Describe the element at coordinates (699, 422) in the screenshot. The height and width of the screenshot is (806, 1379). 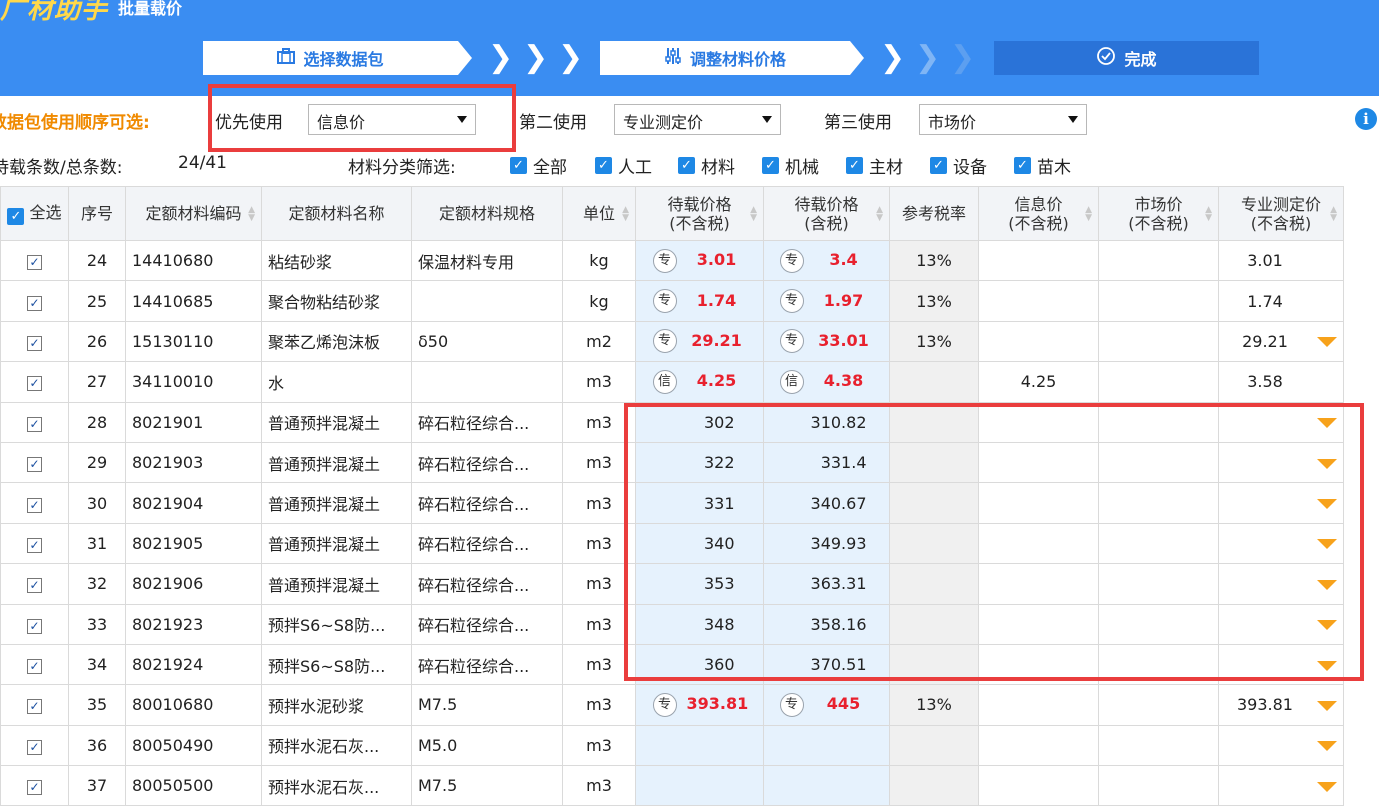
I see `price-ex-tax-cell: 302` at that location.